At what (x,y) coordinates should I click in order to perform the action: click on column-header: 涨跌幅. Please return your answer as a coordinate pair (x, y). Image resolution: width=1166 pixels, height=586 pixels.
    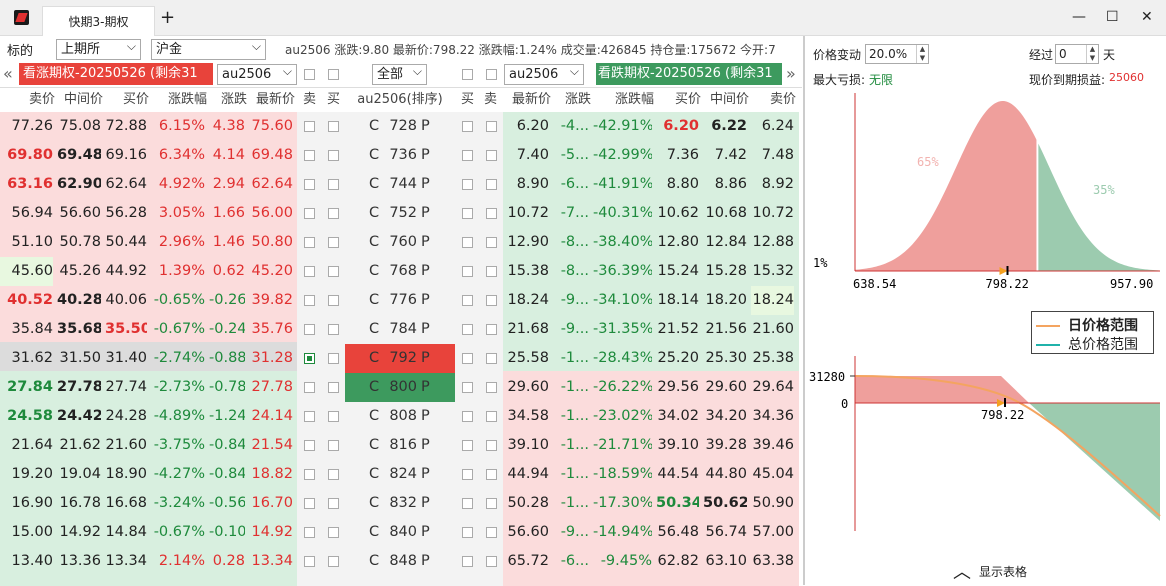
    Looking at the image, I should click on (179, 100).